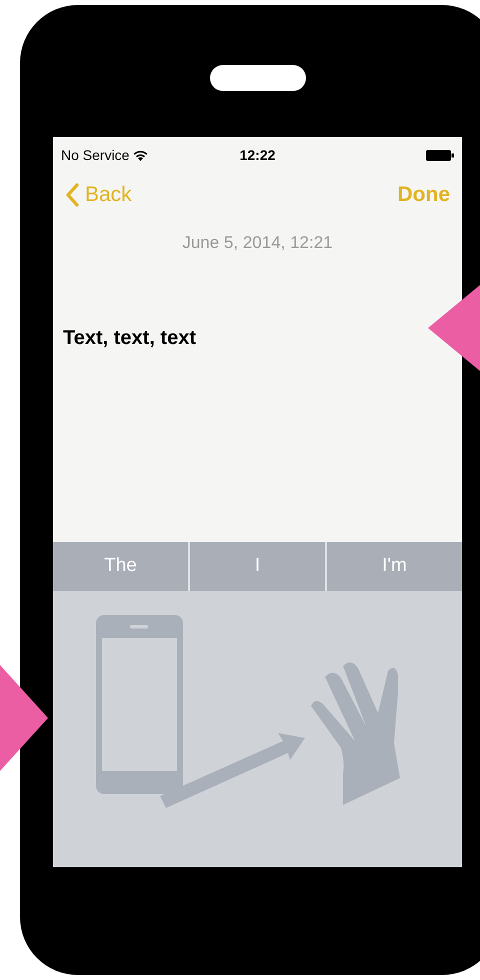 The image size is (480, 980). Describe the element at coordinates (120, 566) in the screenshot. I see `suggestion-chip: The` at that location.